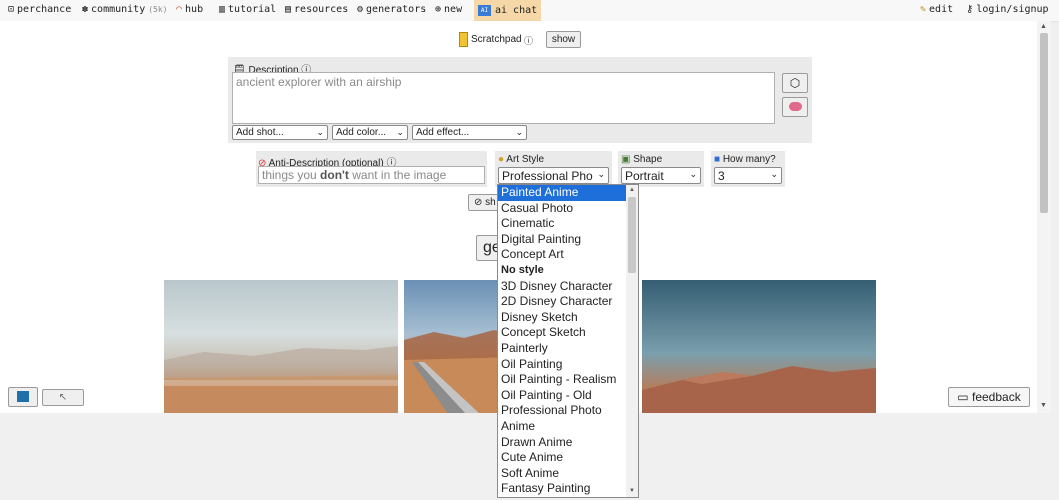  I want to click on mountain-desert-image, so click(759, 389).